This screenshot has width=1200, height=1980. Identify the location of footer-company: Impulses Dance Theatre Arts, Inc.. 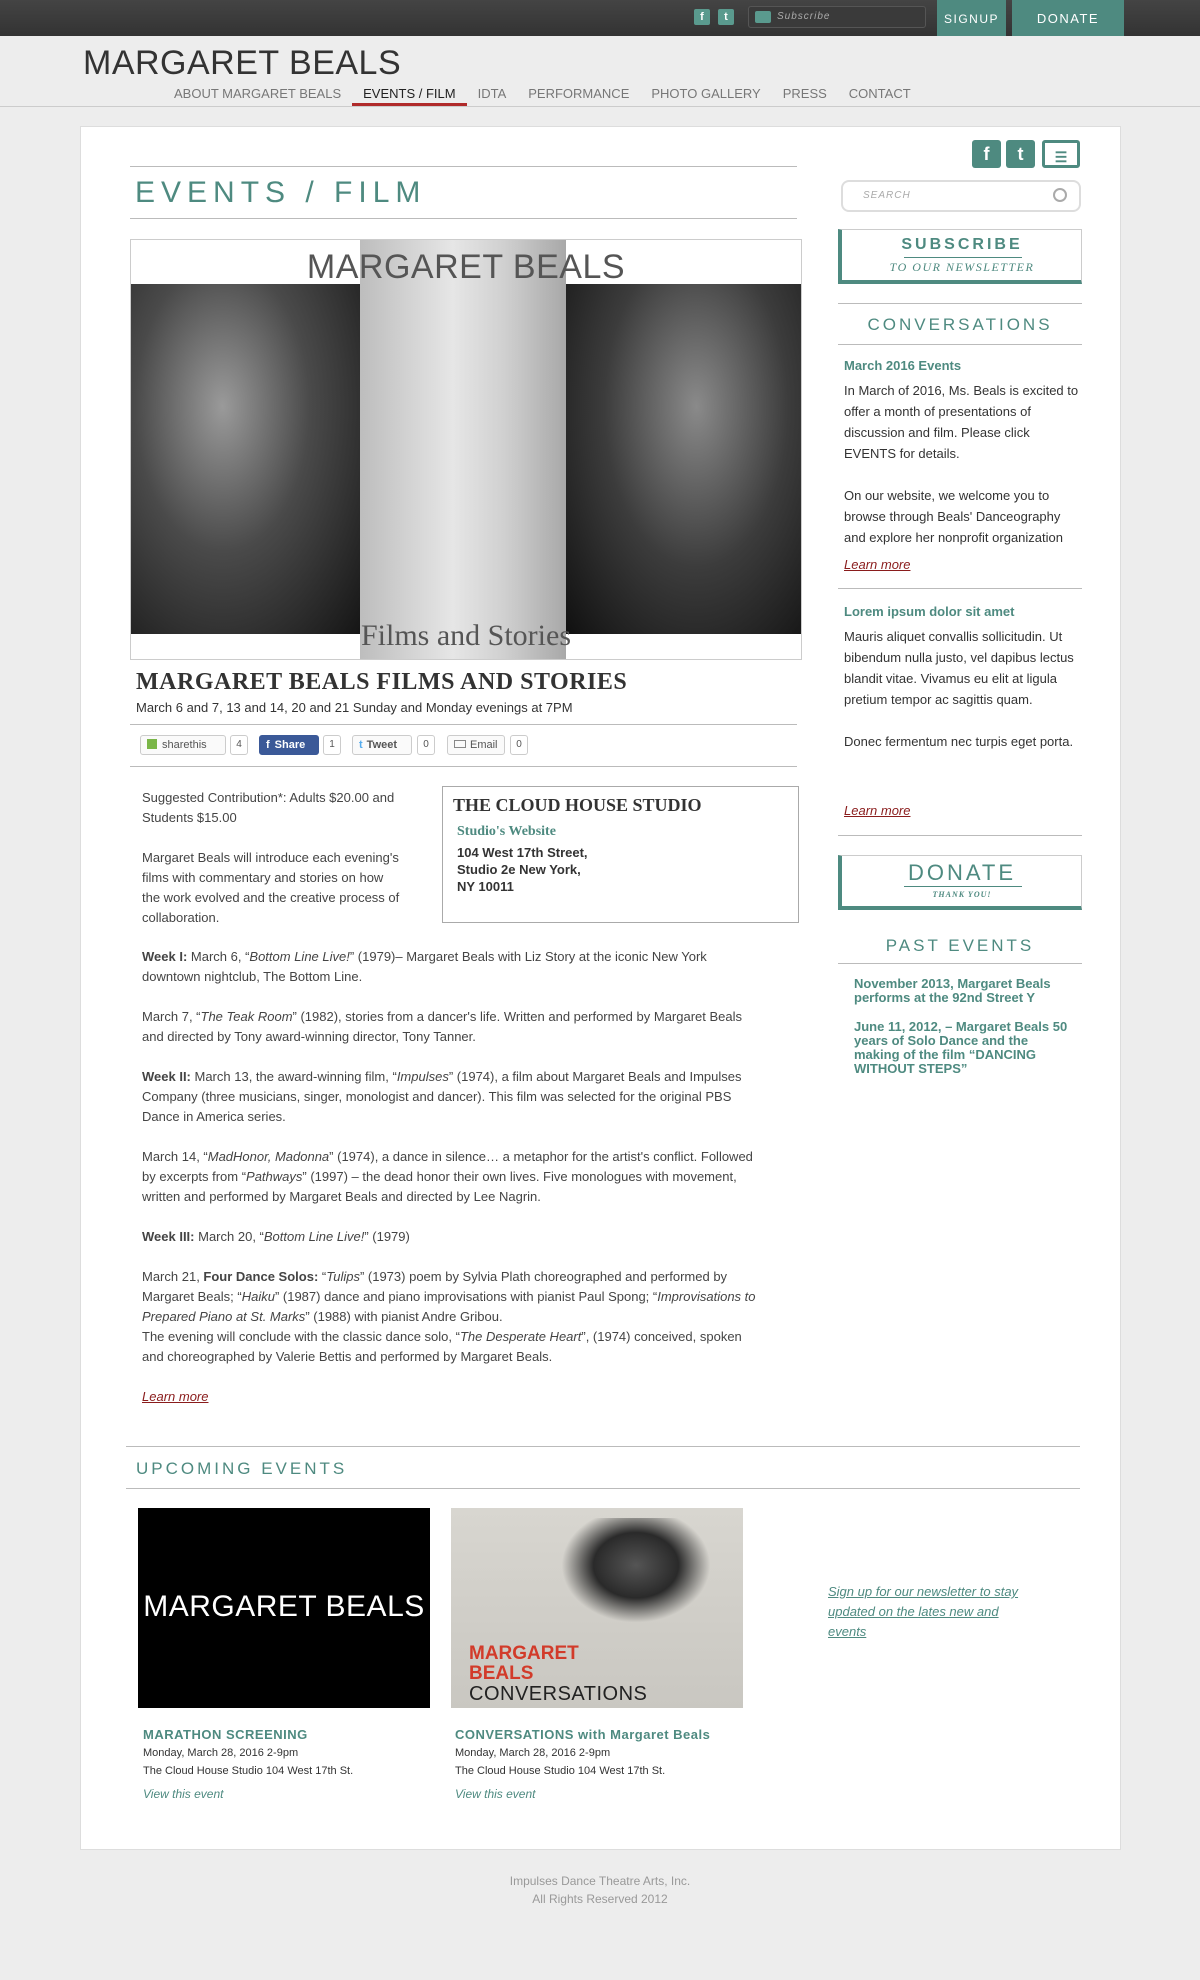
(600, 1881).